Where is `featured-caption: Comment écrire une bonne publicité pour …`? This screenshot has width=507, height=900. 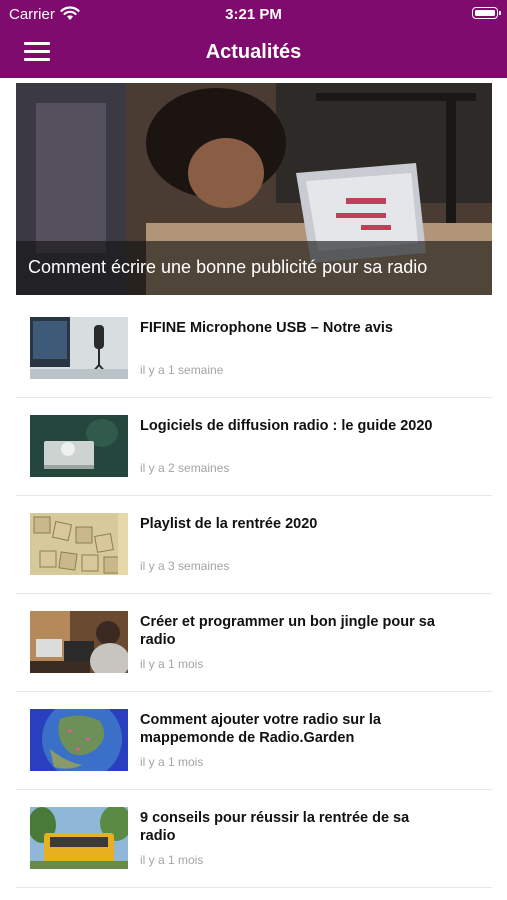
featured-caption: Comment écrire une bonne publicité pour … is located at coordinates (254, 268).